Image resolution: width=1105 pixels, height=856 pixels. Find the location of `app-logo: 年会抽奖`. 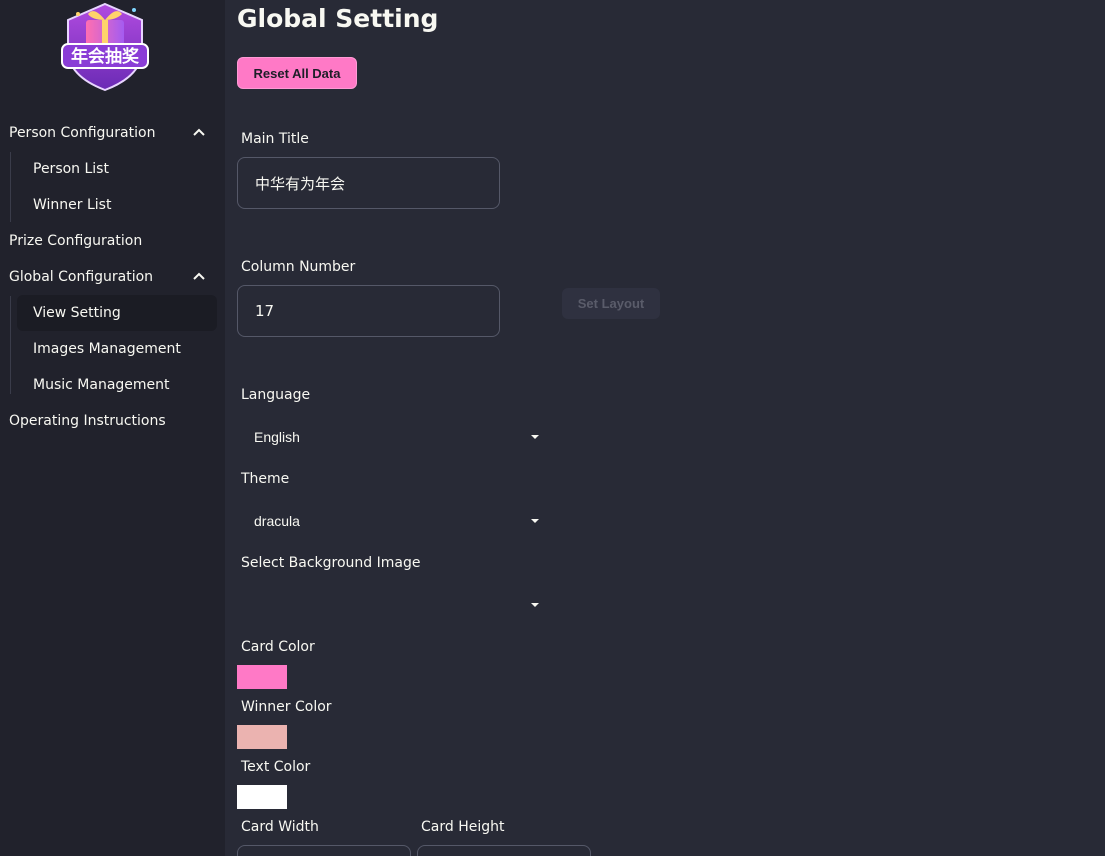

app-logo: 年会抽奖 is located at coordinates (105, 46).